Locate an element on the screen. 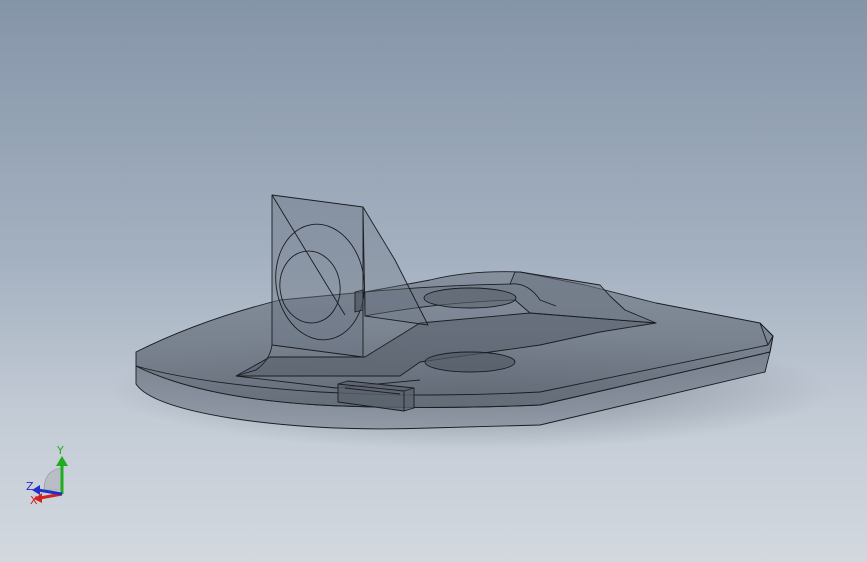 Image resolution: width=867 pixels, height=562 pixels. x-axis-label: X is located at coordinates (34, 500).